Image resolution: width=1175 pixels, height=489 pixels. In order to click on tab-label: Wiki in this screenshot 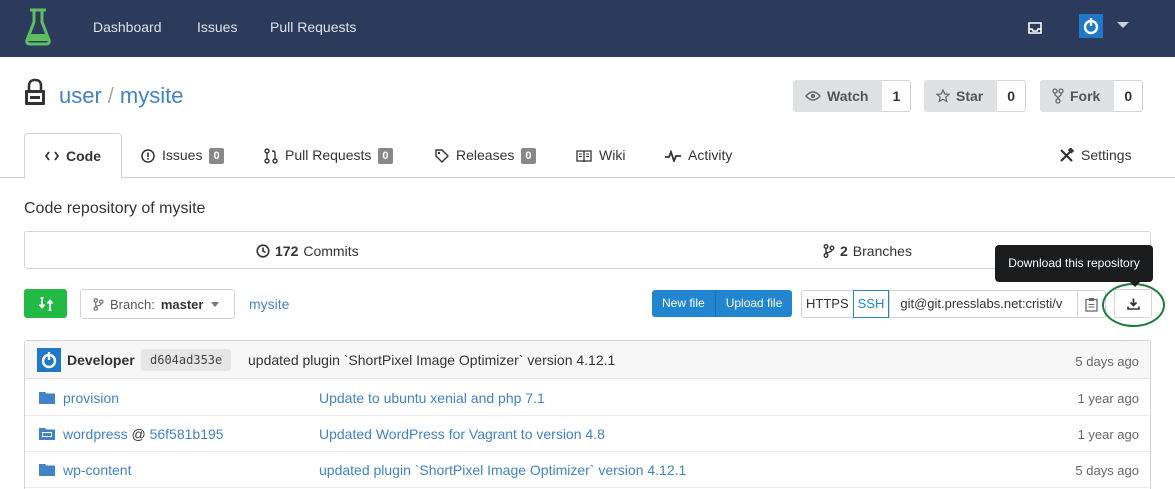, I will do `click(612, 155)`.